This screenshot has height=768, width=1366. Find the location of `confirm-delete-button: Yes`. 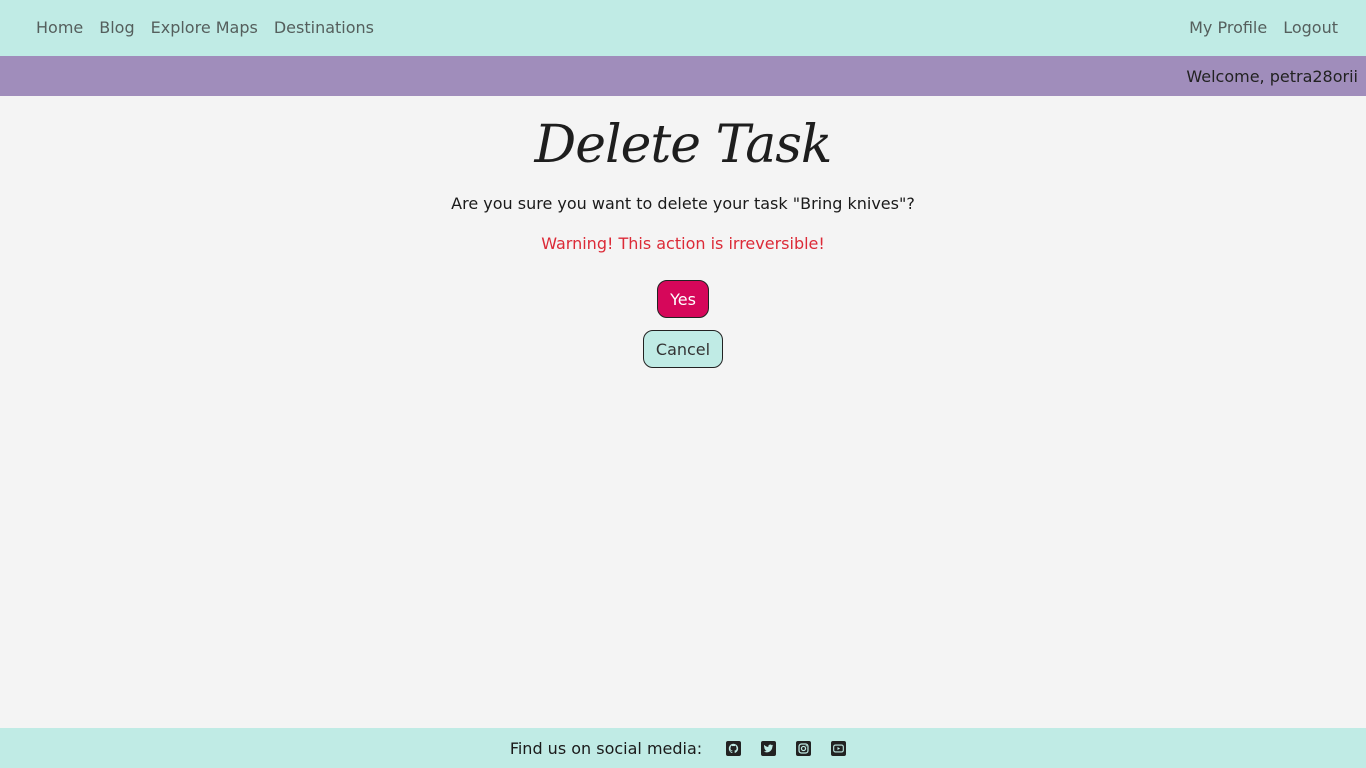

confirm-delete-button: Yes is located at coordinates (683, 299).